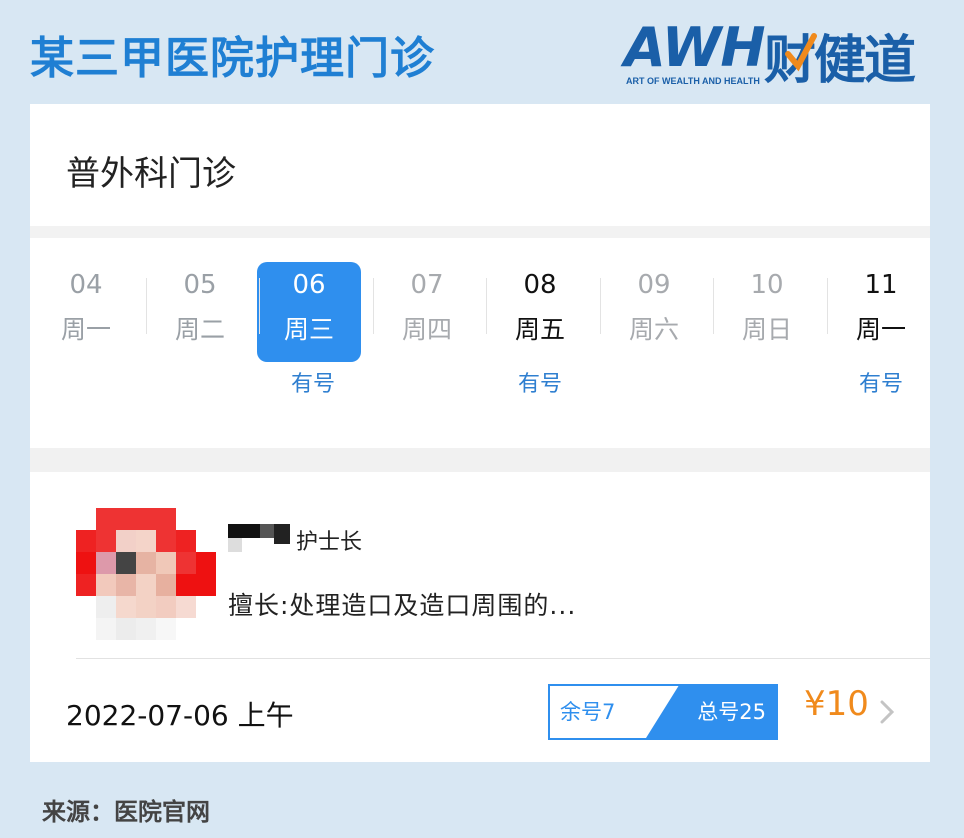  What do you see at coordinates (836, 704) in the screenshot?
I see `price: ¥10` at bounding box center [836, 704].